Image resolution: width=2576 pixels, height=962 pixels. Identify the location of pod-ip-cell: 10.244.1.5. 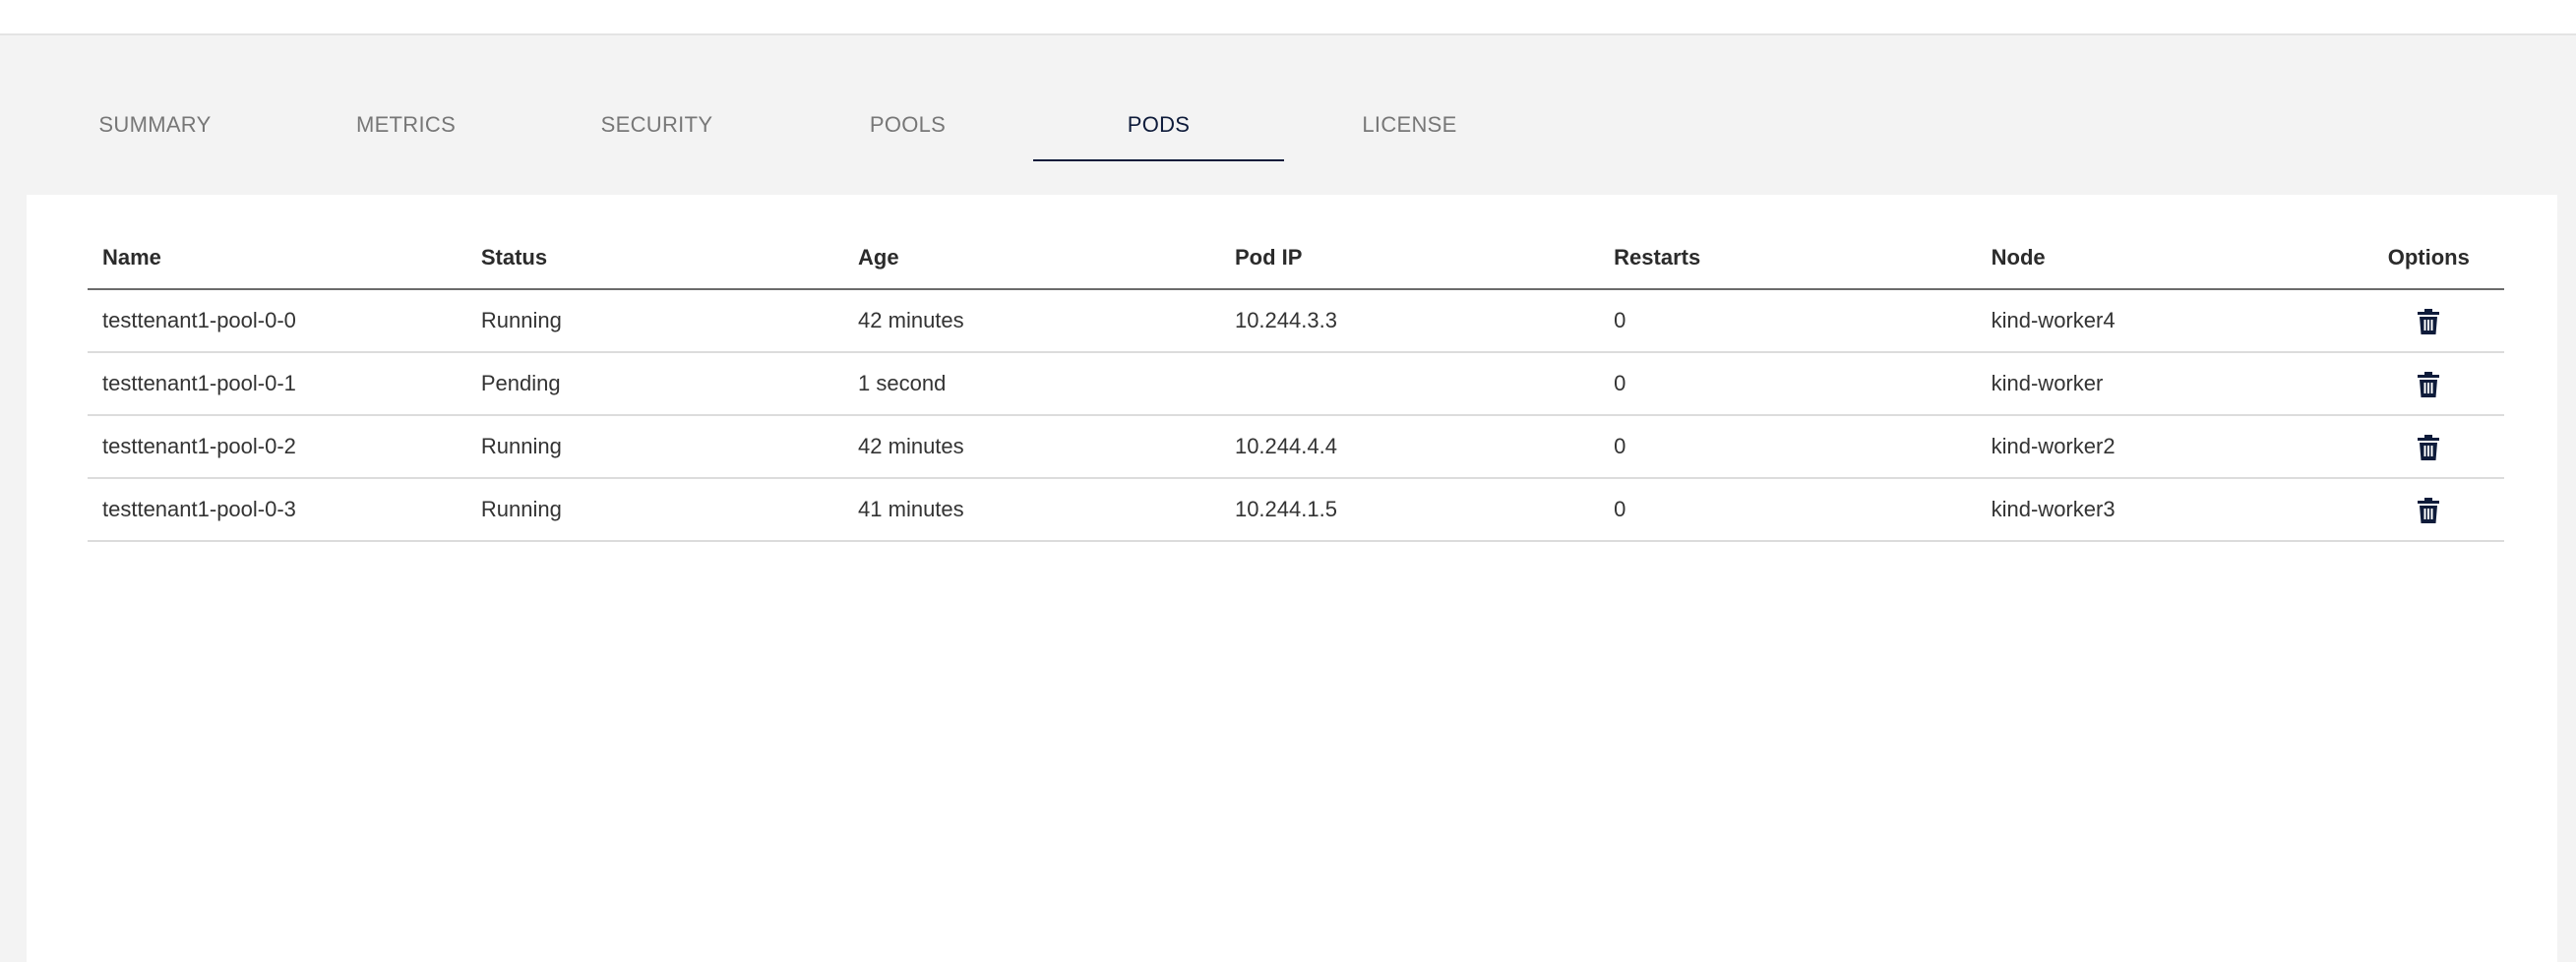
(1409, 510).